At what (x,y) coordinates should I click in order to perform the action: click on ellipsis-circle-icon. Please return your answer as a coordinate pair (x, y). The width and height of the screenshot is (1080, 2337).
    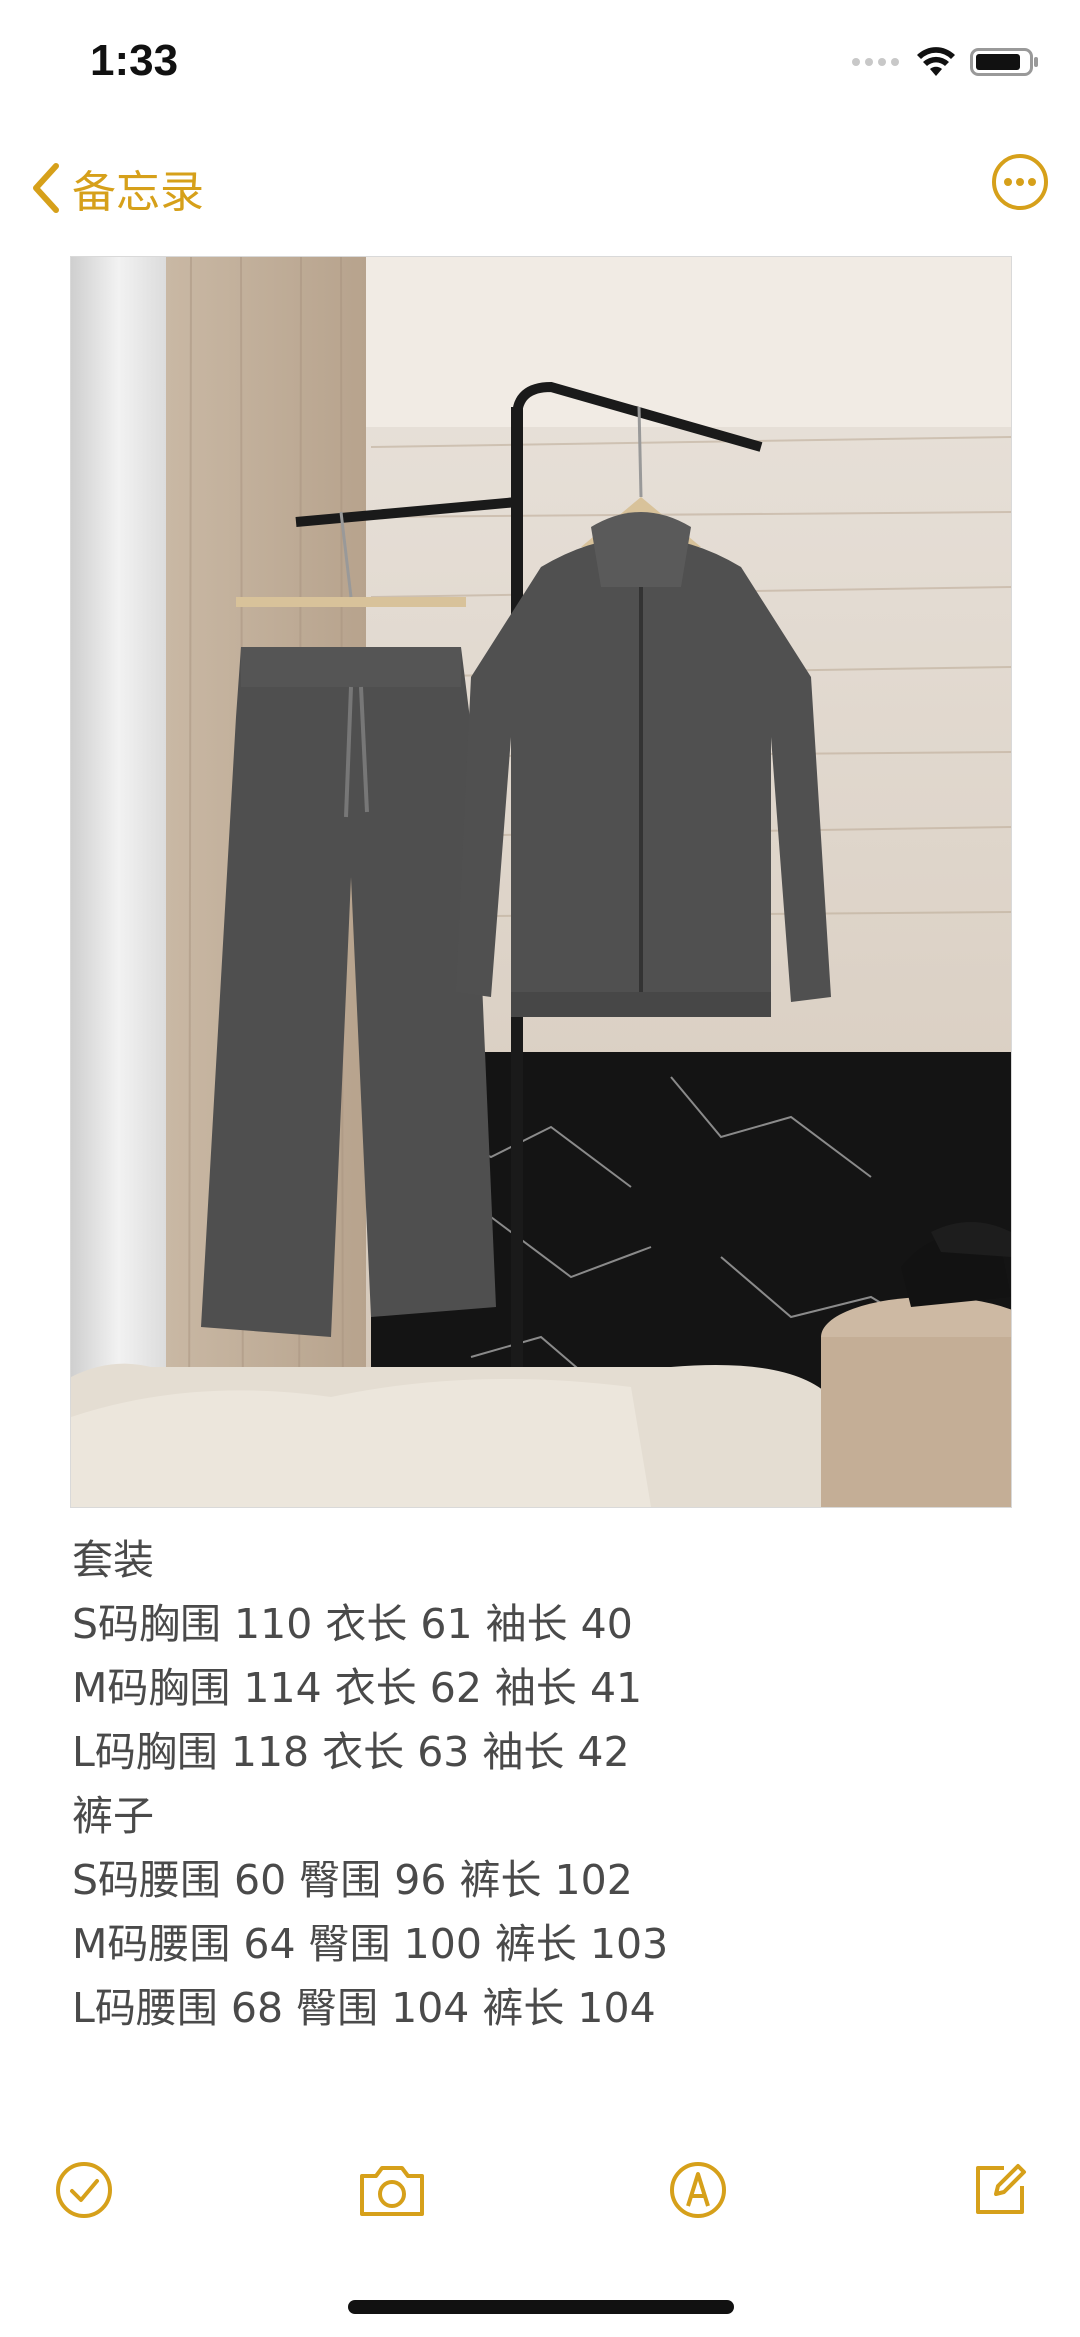
    Looking at the image, I should click on (1020, 182).